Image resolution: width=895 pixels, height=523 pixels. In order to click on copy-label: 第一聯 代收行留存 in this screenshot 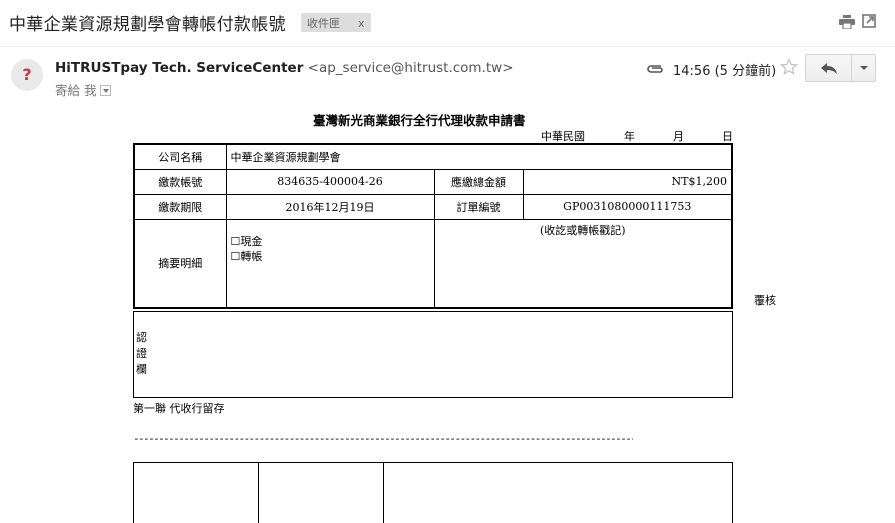, I will do `click(179, 408)`.